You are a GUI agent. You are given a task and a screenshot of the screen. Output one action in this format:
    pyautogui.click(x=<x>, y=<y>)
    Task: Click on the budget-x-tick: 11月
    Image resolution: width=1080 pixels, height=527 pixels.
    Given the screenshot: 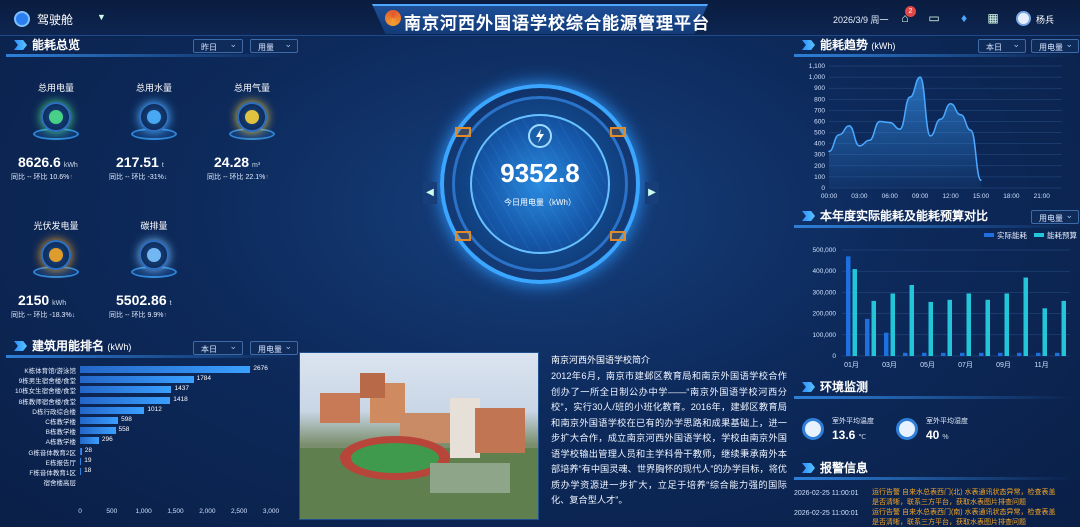 What is the action you would take?
    pyautogui.click(x=1041, y=365)
    